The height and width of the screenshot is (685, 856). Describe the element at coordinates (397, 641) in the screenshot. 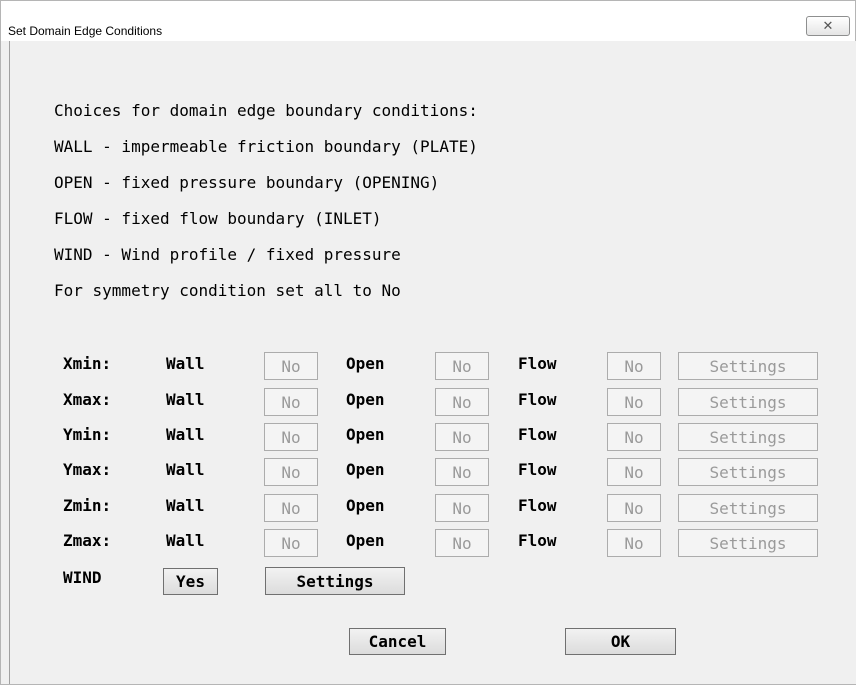

I see `cancel-button: Cancel` at that location.